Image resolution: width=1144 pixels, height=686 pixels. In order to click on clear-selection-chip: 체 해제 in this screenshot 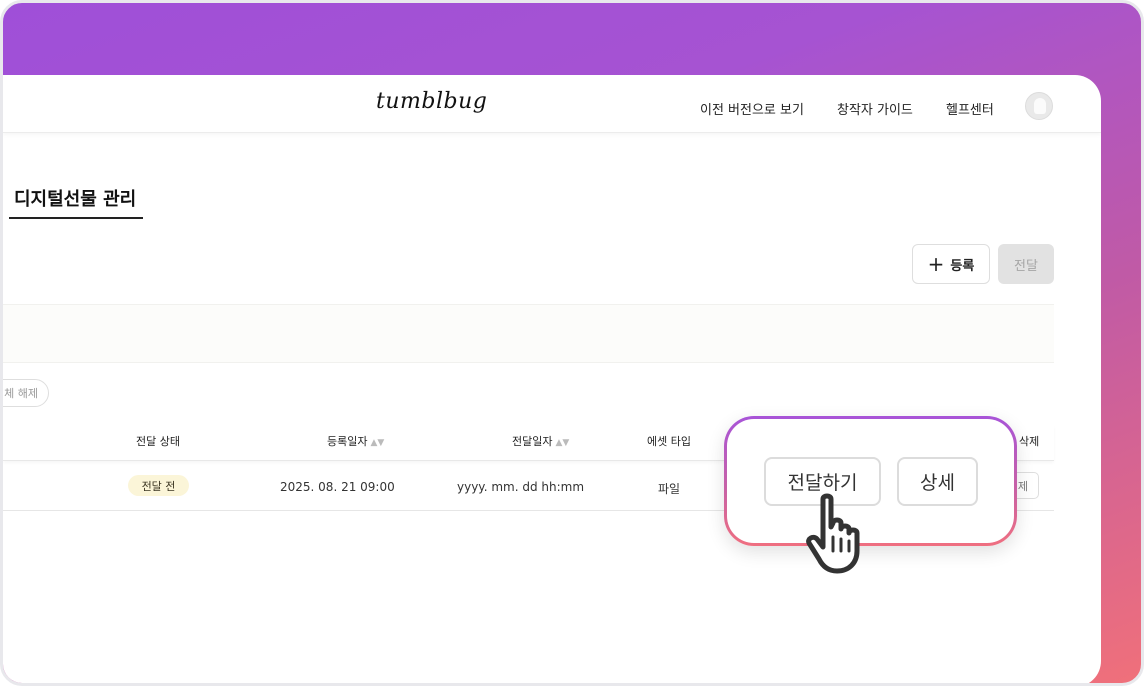, I will do `click(26, 393)`.